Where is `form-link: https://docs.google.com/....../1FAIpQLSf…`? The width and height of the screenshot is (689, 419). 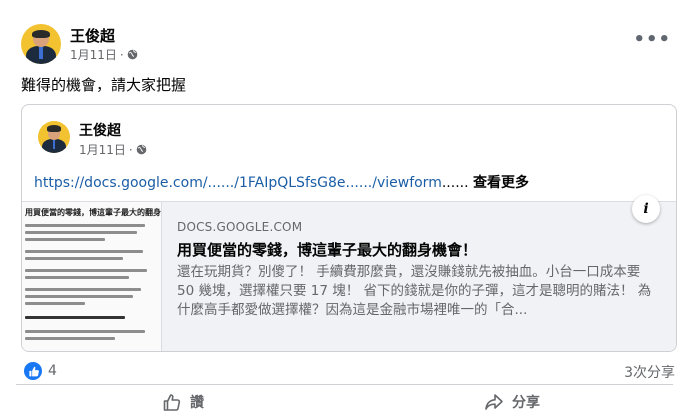 form-link: https://docs.google.com/....../1FAIpQLSf… is located at coordinates (238, 183).